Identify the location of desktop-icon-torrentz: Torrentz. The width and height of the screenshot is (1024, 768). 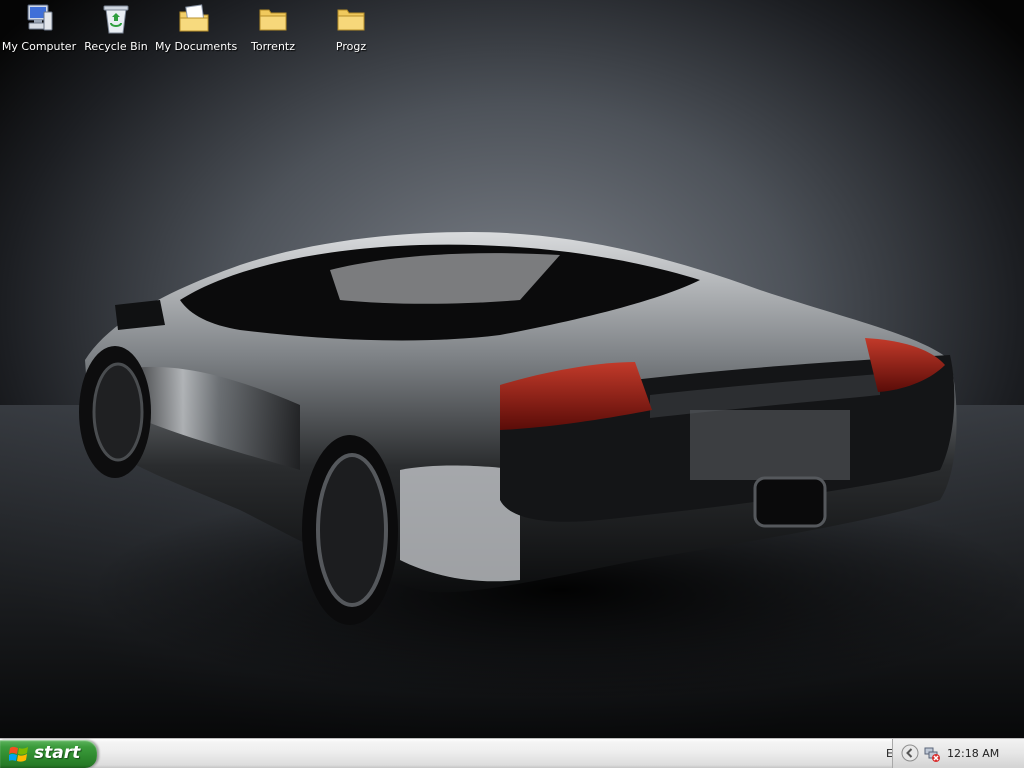
(273, 30).